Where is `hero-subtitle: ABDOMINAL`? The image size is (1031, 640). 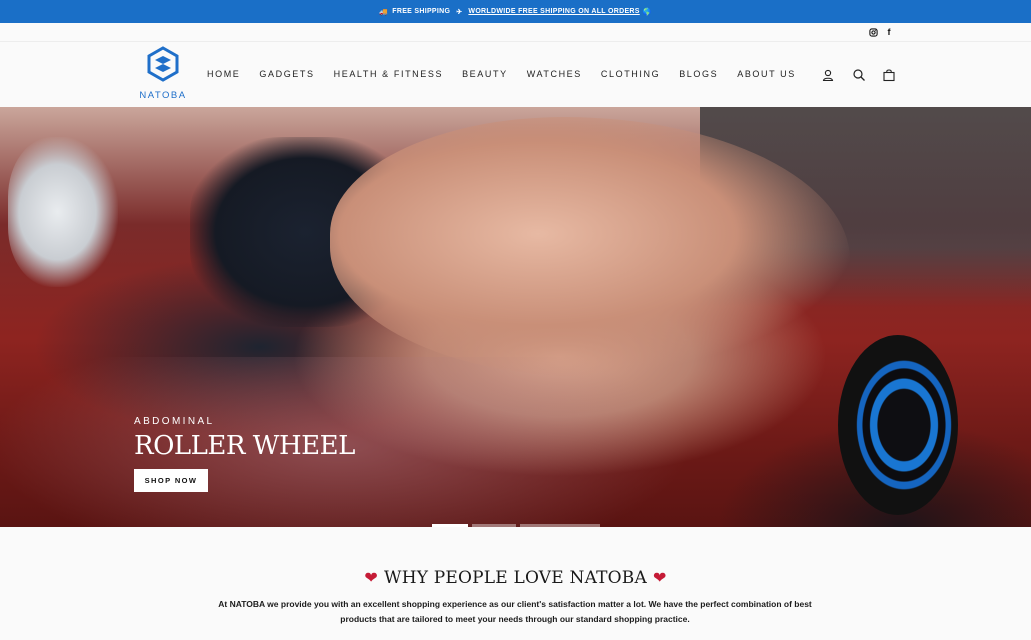 hero-subtitle: ABDOMINAL is located at coordinates (174, 421).